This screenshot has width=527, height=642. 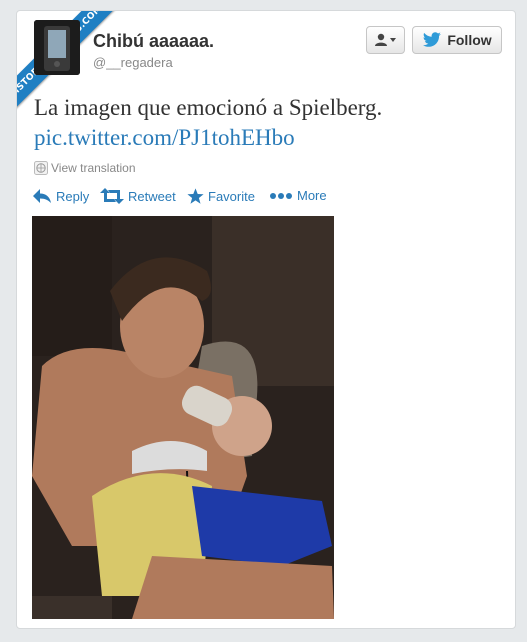 What do you see at coordinates (152, 196) in the screenshot?
I see `retweet-label: Retweet` at bounding box center [152, 196].